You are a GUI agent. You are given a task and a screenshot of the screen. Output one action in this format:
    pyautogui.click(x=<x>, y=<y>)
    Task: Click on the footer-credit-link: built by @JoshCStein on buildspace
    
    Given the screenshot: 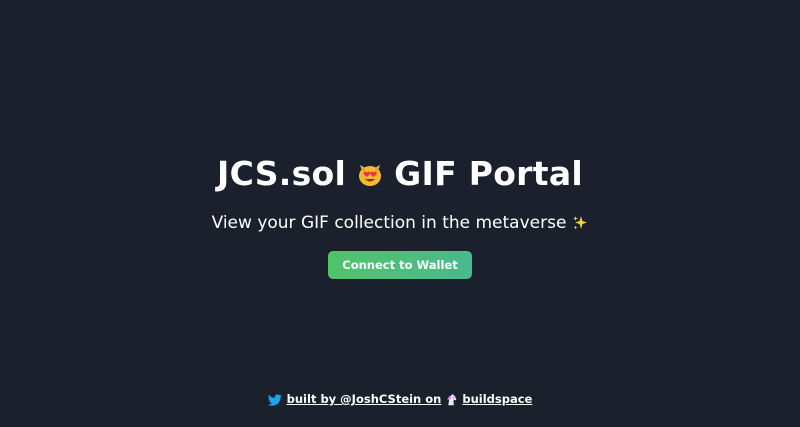 What is the action you would take?
    pyautogui.click(x=410, y=399)
    